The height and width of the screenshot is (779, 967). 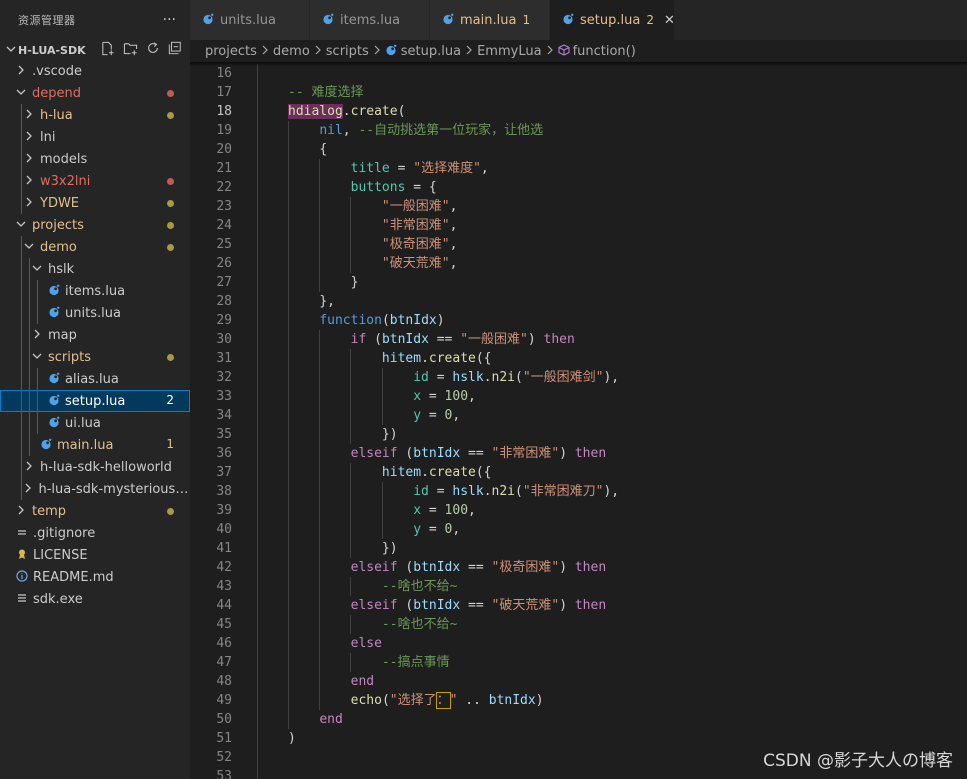 What do you see at coordinates (95, 555) in the screenshot?
I see `tree-item: LICENSE` at bounding box center [95, 555].